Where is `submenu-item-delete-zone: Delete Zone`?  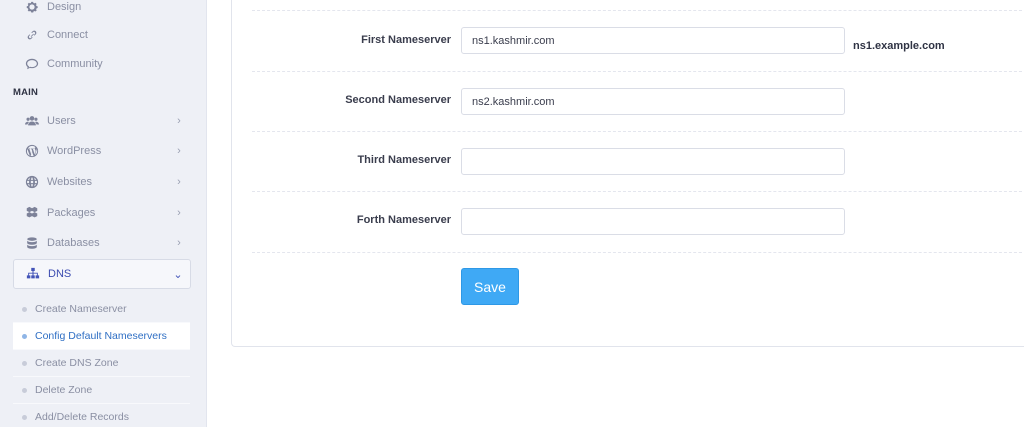 submenu-item-delete-zone: Delete Zone is located at coordinates (101, 390).